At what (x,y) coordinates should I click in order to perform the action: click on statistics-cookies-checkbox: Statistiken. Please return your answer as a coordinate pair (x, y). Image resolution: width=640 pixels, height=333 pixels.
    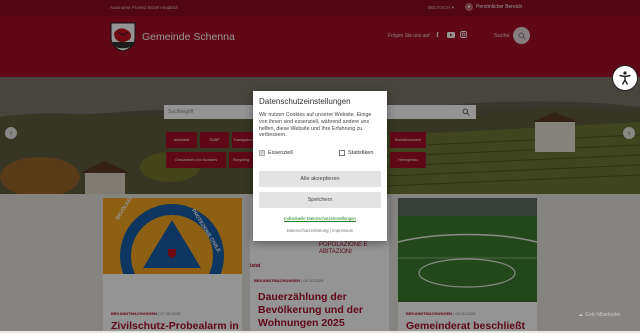
    Looking at the image, I should click on (356, 153).